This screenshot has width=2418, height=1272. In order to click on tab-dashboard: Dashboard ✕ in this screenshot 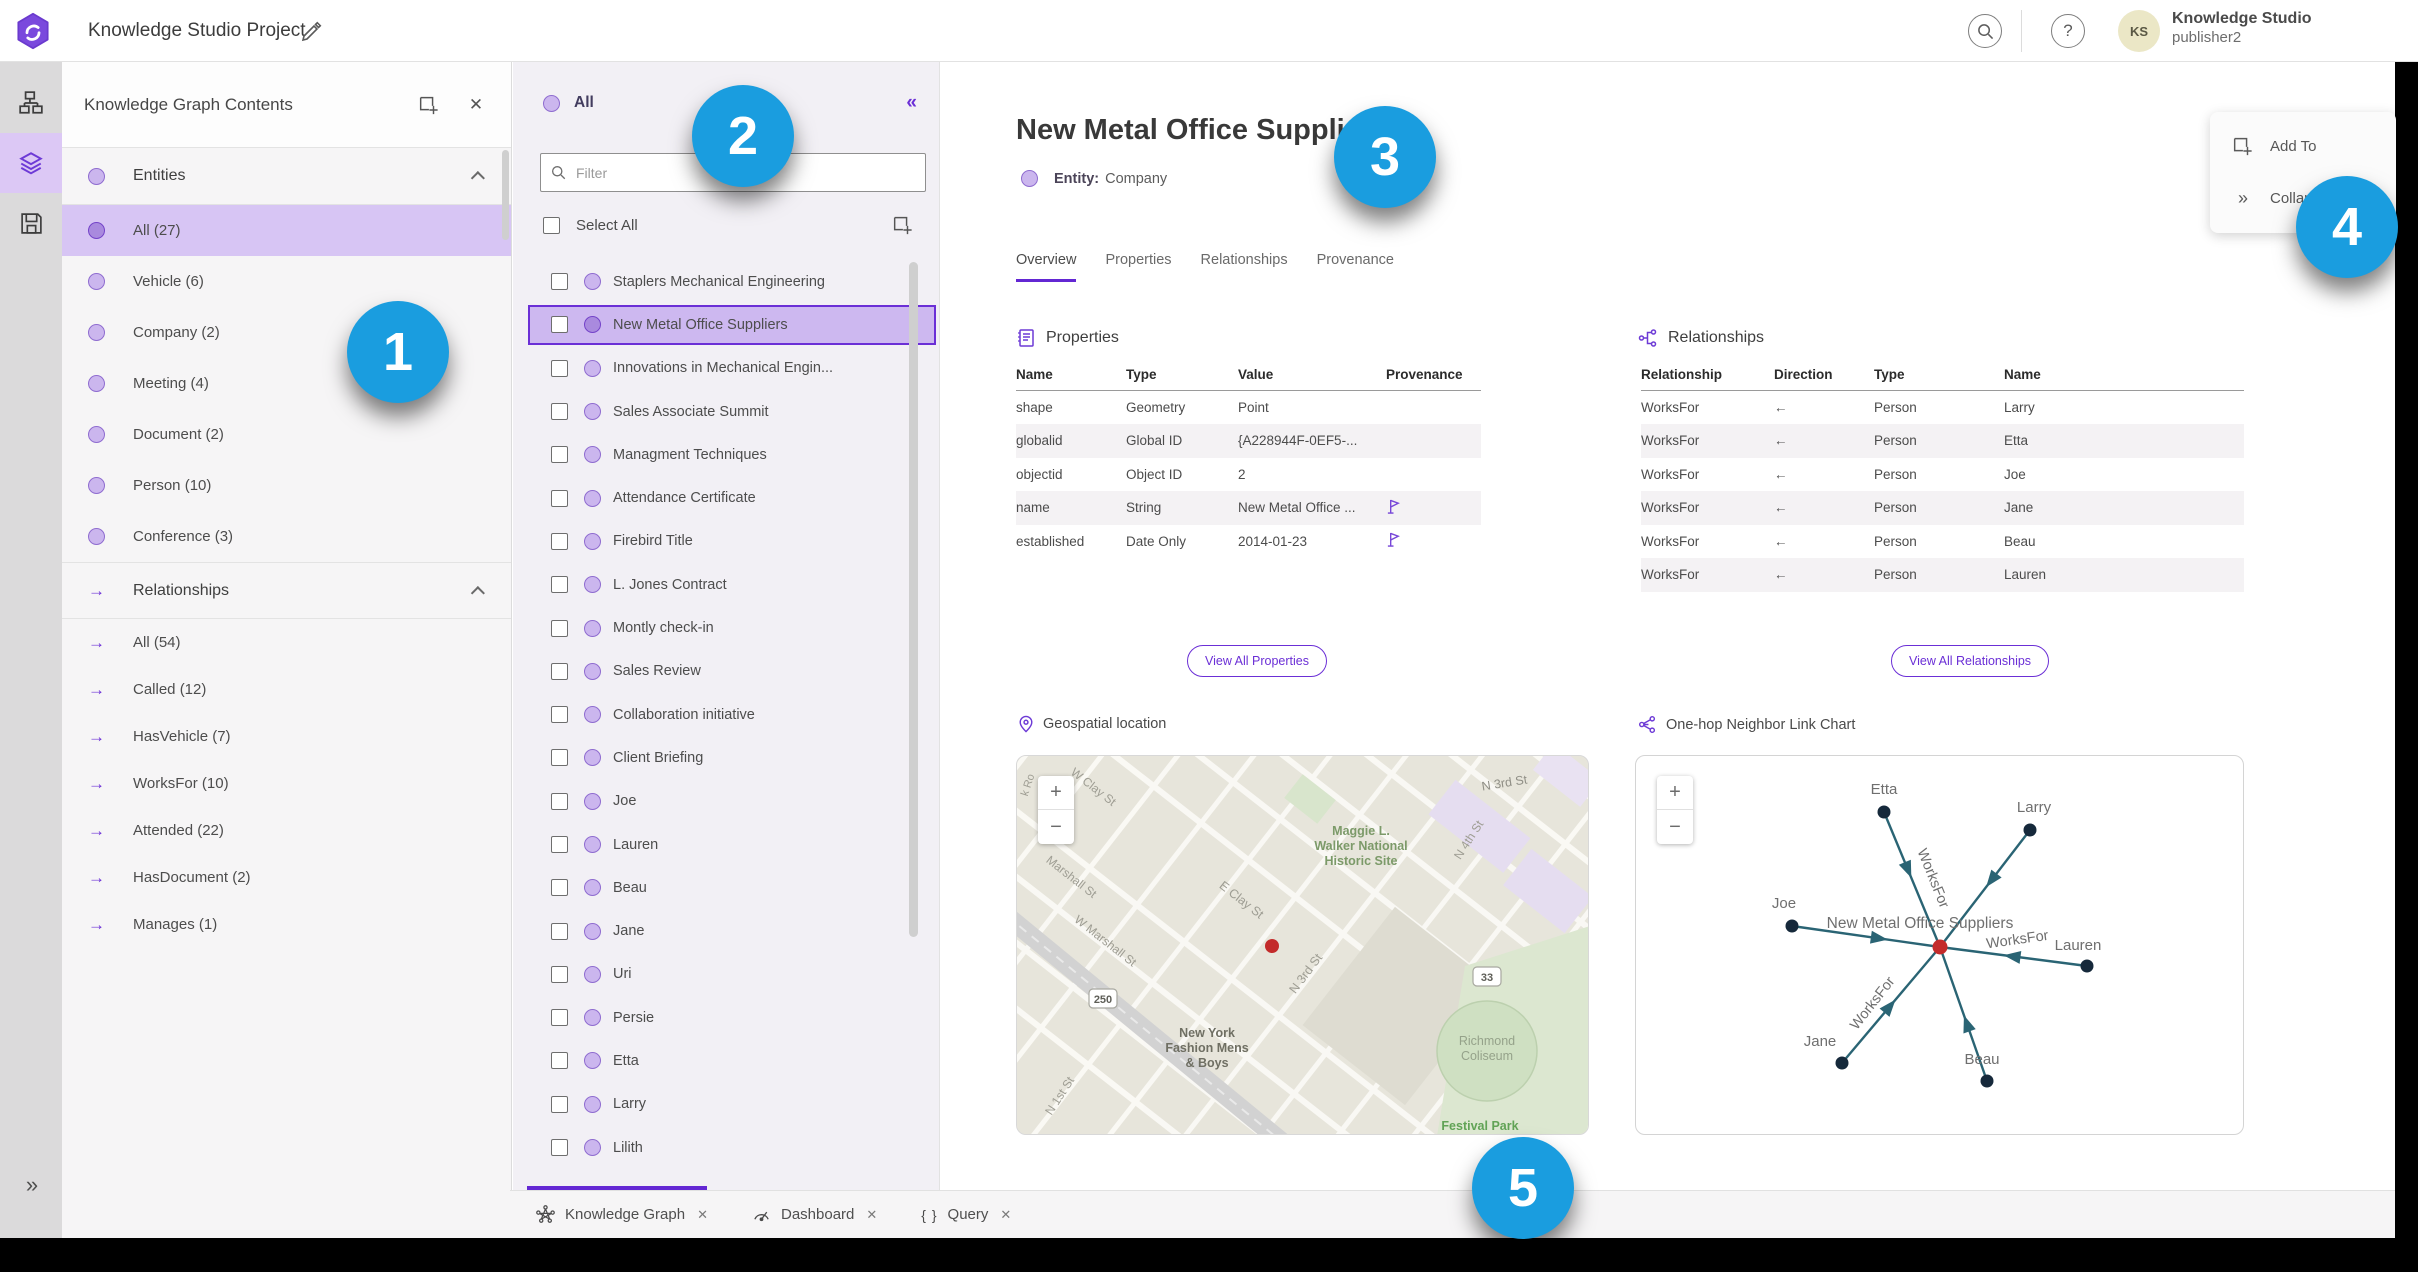, I will do `click(814, 1214)`.